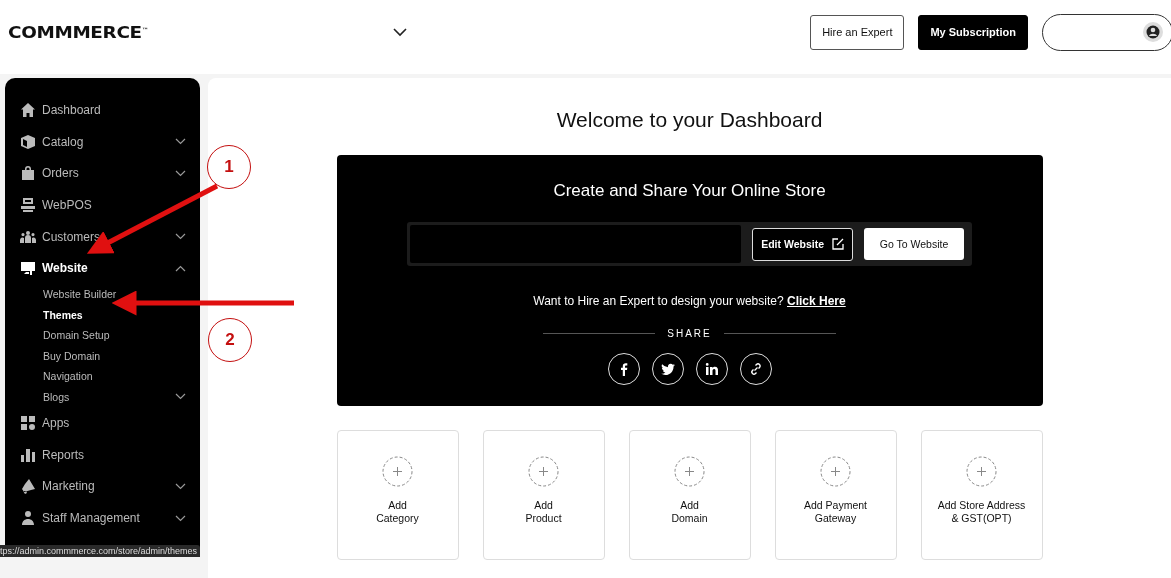 This screenshot has width=1171, height=578. Describe the element at coordinates (689, 191) in the screenshot. I see `card-title: Create and Share Your Online Store` at that location.